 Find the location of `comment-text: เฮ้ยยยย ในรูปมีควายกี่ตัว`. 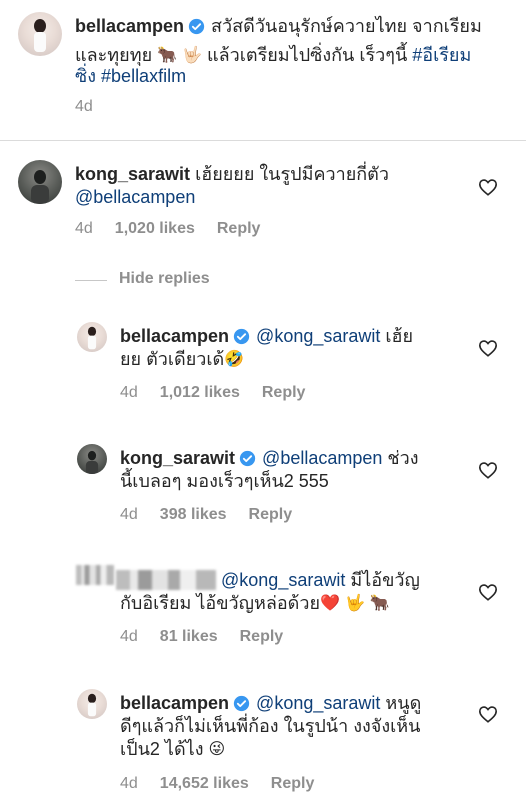

comment-text: เฮ้ยยยย ในรูปมีควายกี่ตัว is located at coordinates (292, 174).